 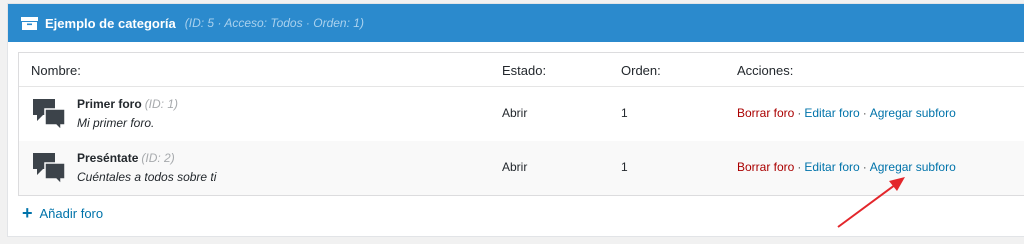 I want to click on add-forum-button: + Añadir foro, so click(x=63, y=213).